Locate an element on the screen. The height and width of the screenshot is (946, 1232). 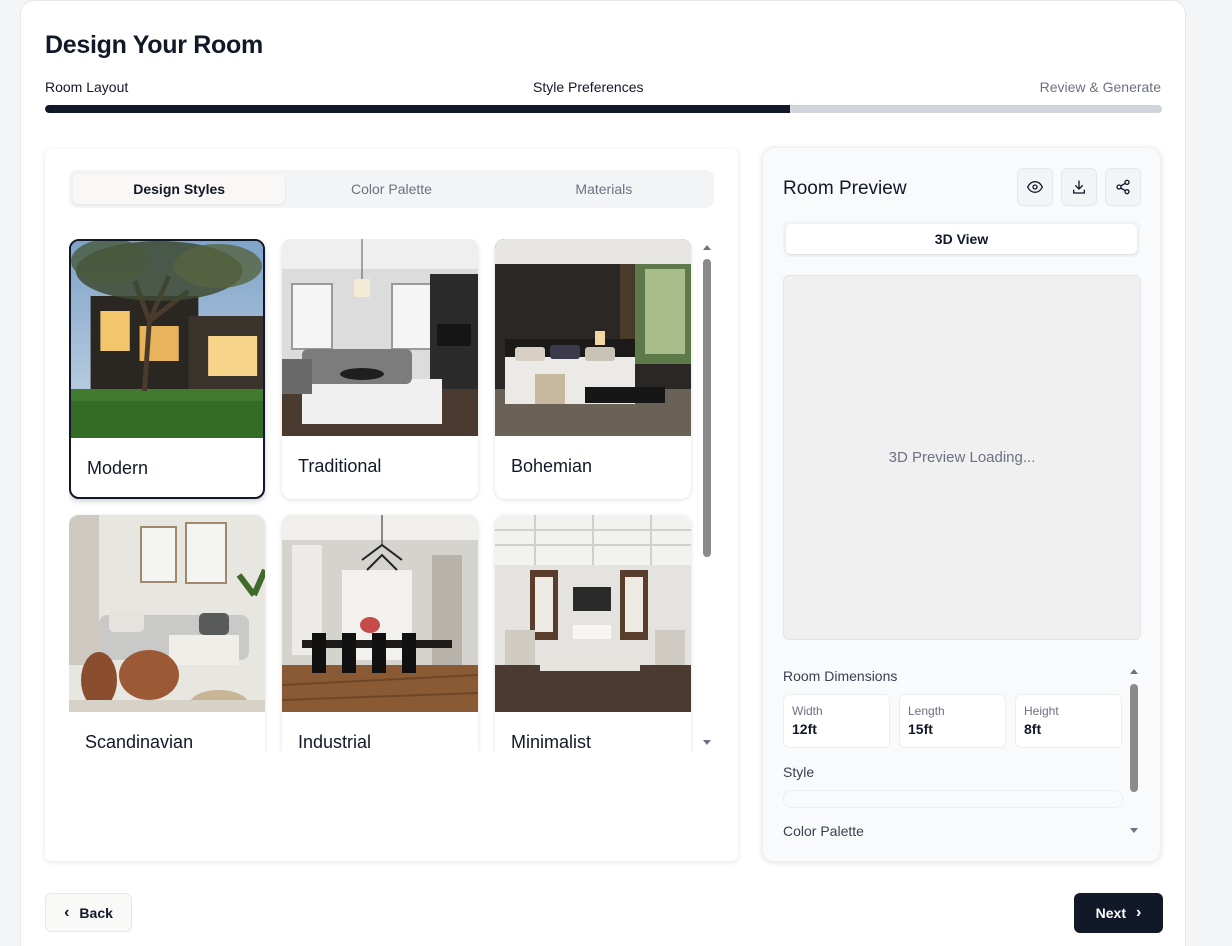
eye-icon is located at coordinates (1035, 187).